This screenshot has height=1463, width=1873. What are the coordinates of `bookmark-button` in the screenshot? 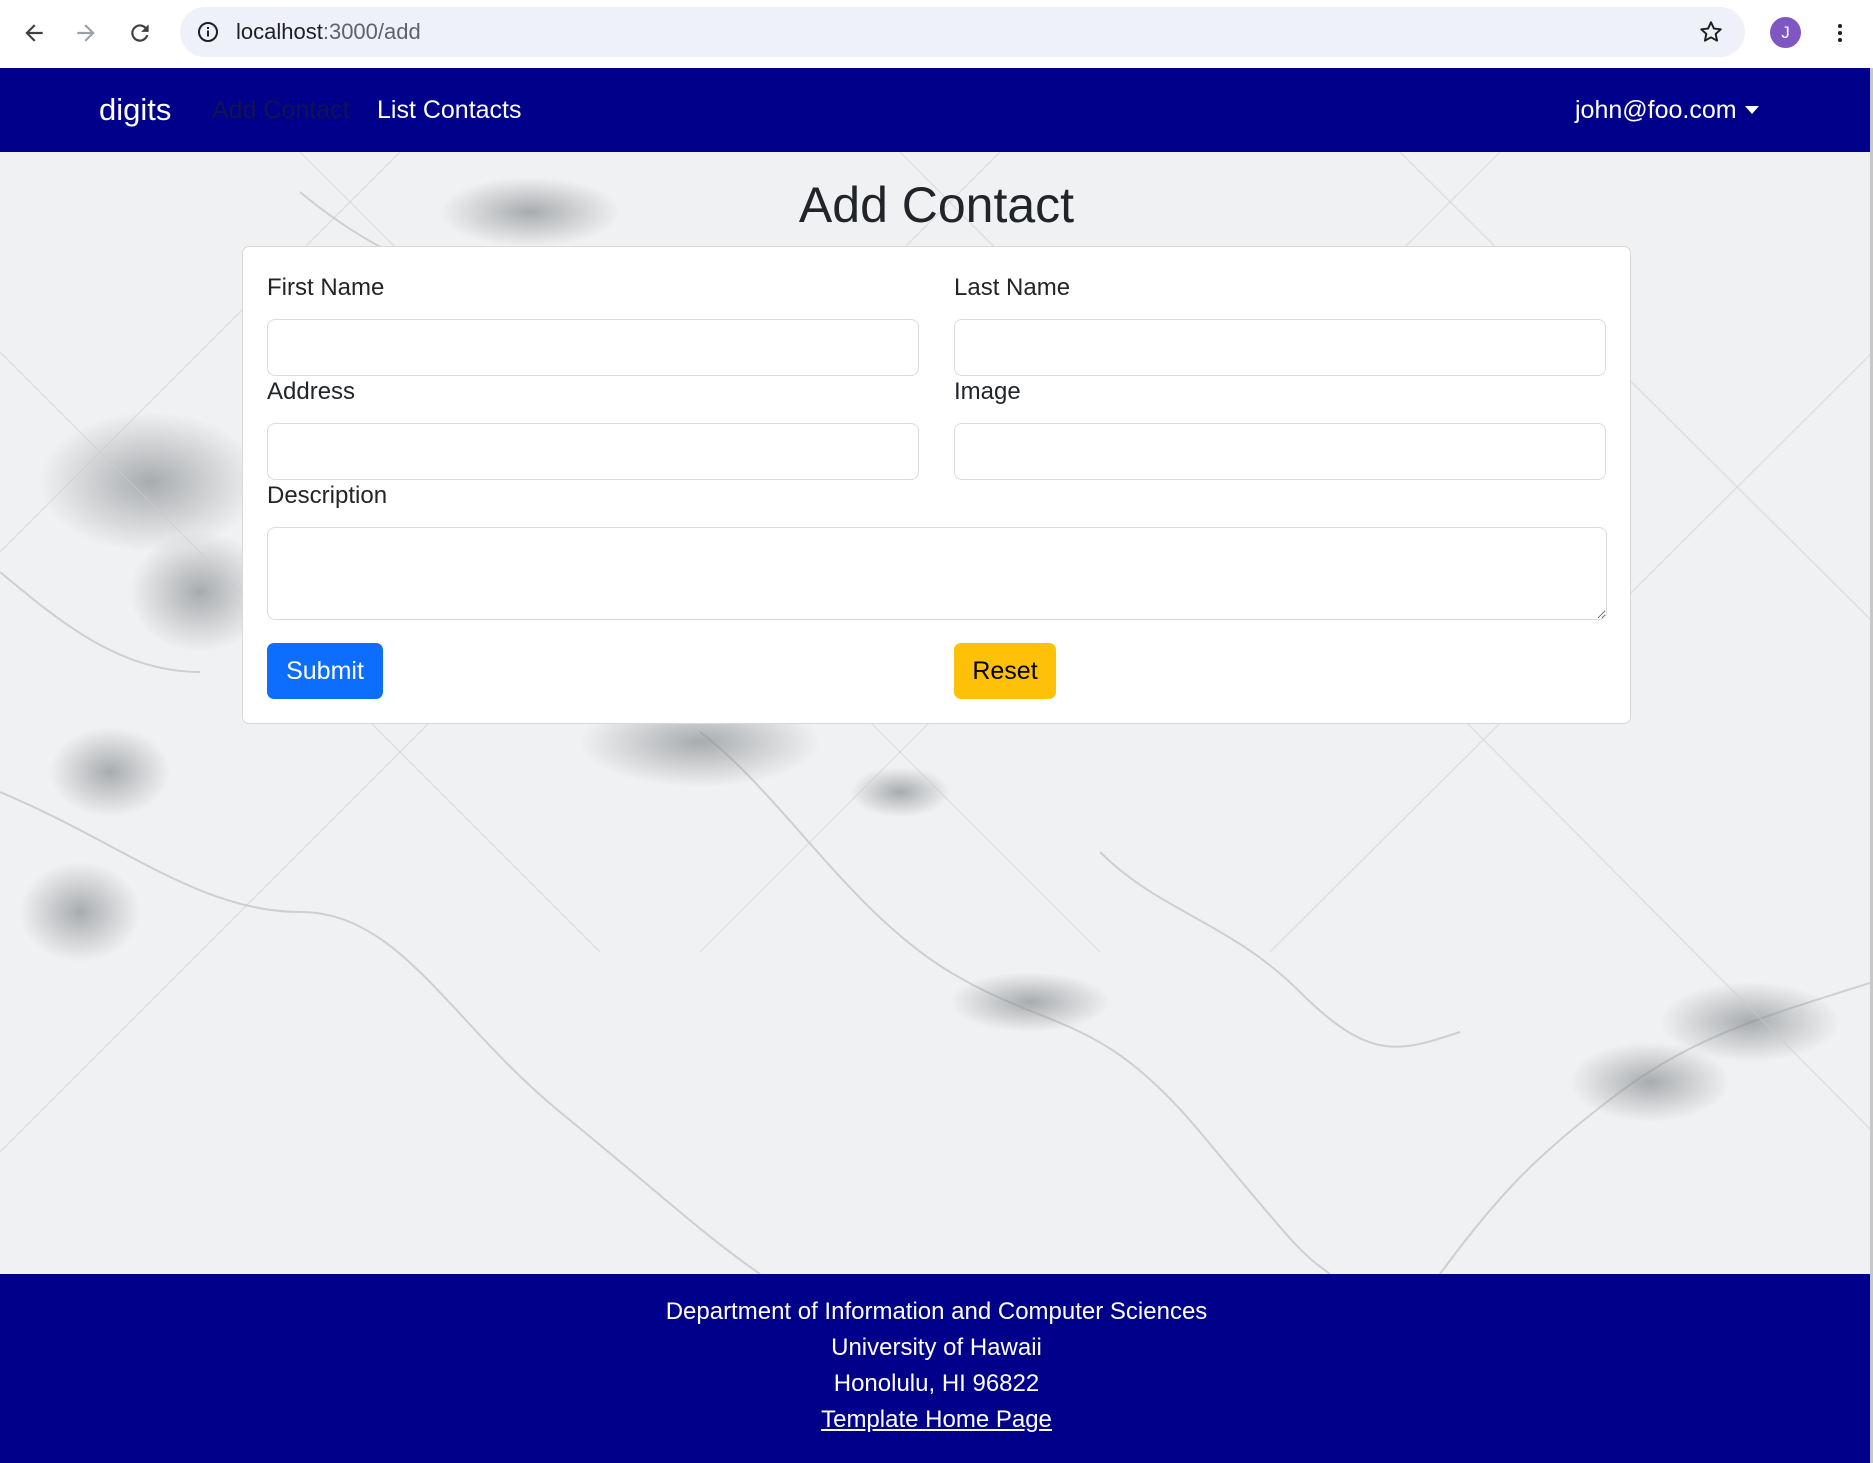 It's located at (1711, 32).